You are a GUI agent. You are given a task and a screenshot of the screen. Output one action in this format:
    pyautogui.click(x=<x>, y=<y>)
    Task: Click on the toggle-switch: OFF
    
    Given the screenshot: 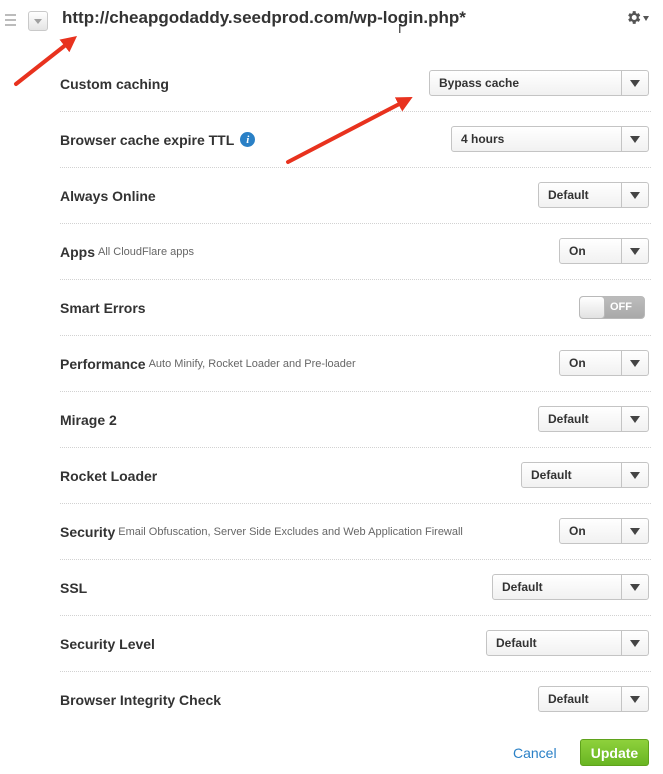 What is the action you would take?
    pyautogui.click(x=612, y=307)
    